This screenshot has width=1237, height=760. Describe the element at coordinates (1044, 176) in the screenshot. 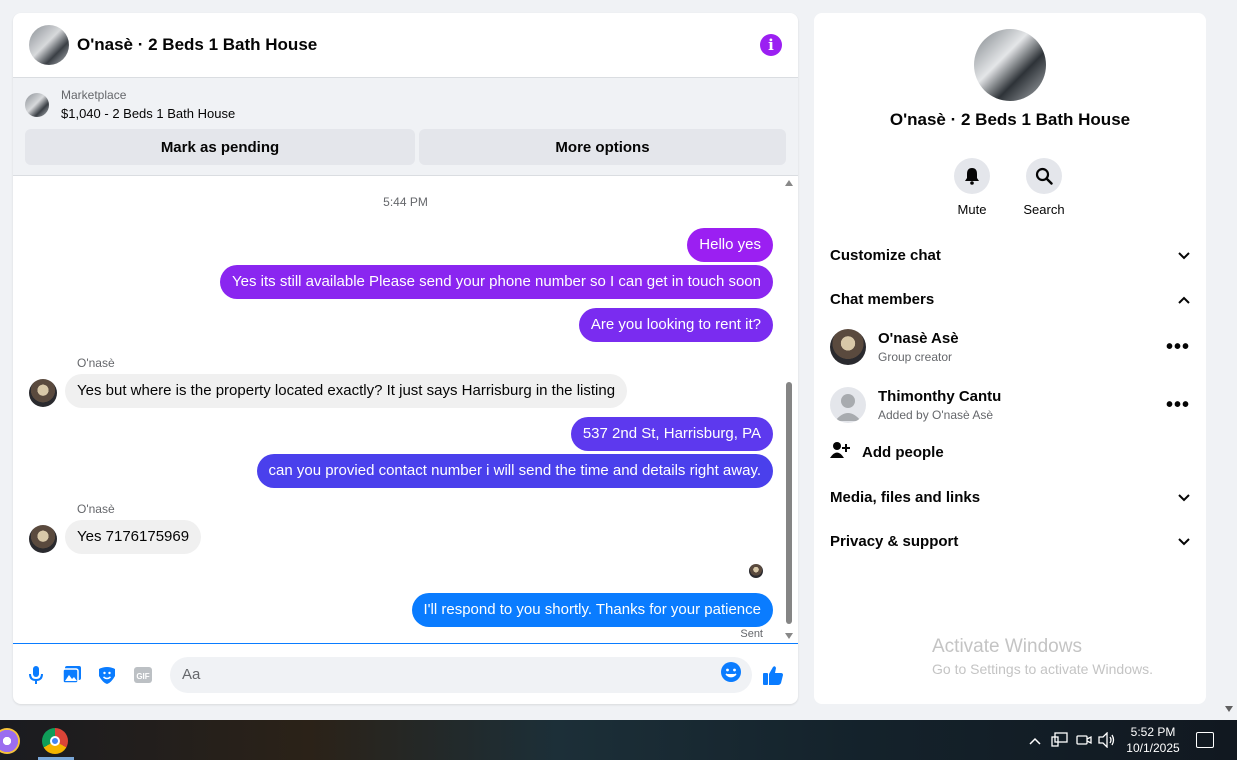

I see `search-icon` at that location.